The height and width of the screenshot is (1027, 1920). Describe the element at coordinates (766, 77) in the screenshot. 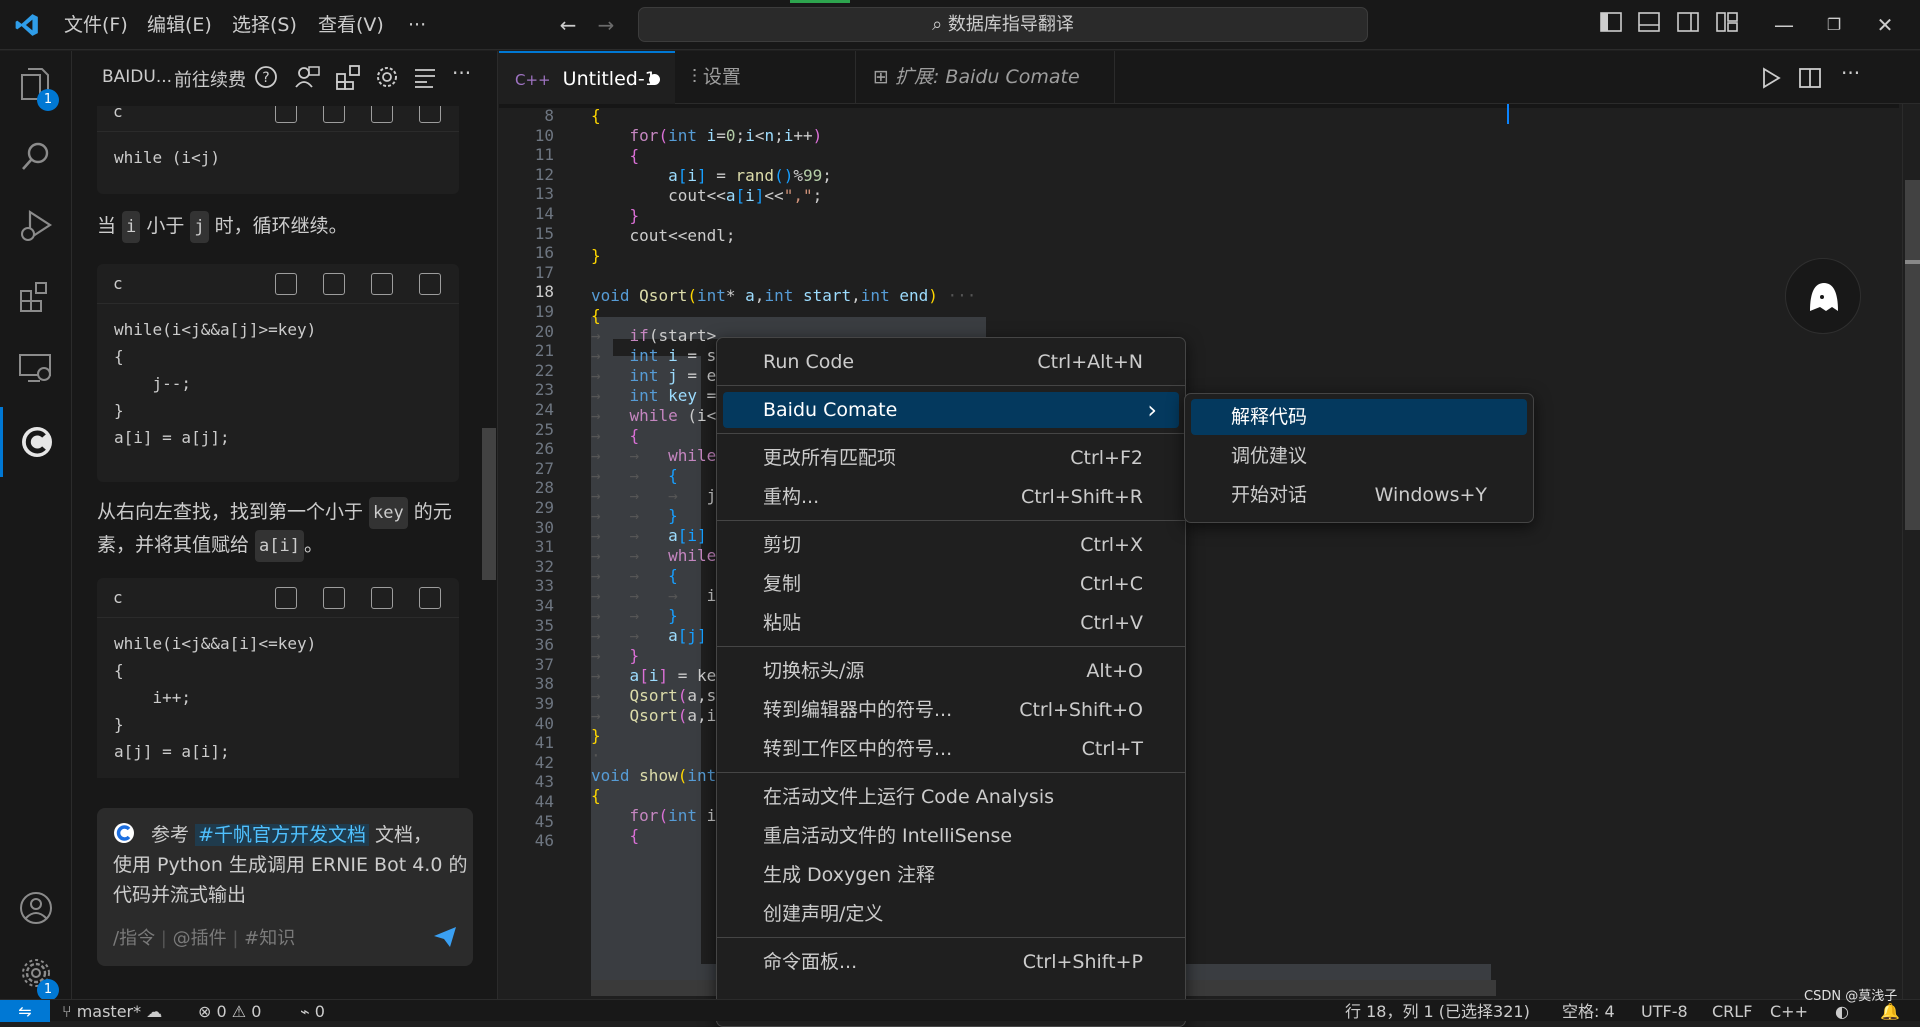

I see `tab-settings: ⫶ 设置` at that location.